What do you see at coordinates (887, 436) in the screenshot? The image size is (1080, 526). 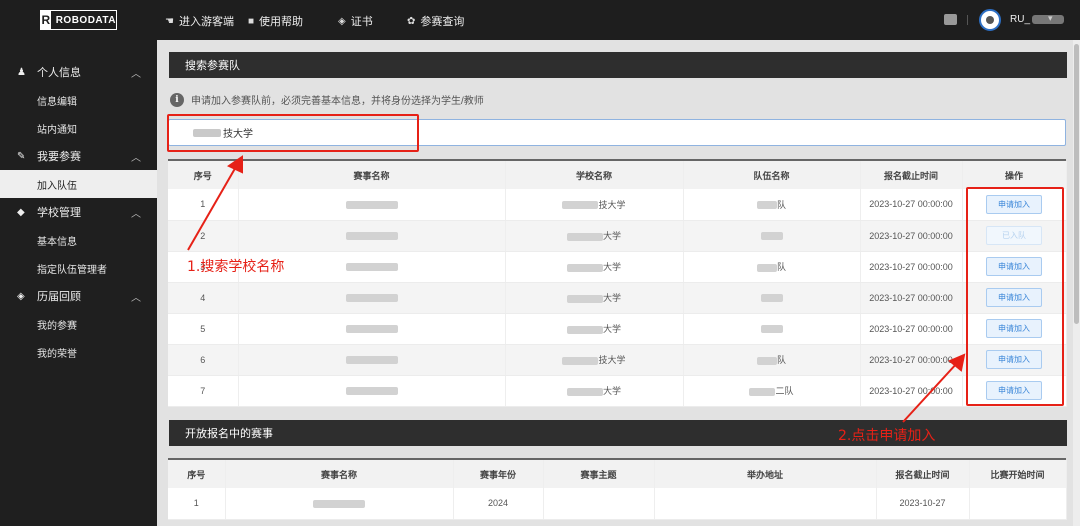 I see `annotation-step2: 2.点击申请加入` at bounding box center [887, 436].